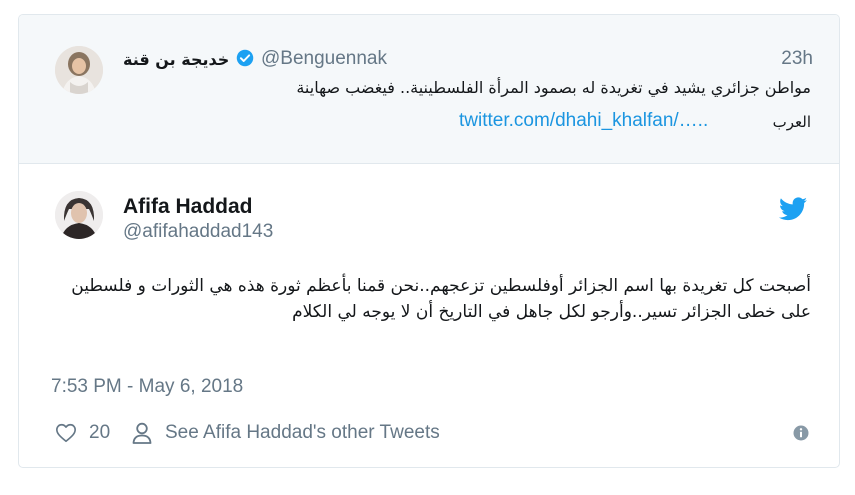  Describe the element at coordinates (324, 59) in the screenshot. I see `quoted-author-handle: @Benguennak` at that location.